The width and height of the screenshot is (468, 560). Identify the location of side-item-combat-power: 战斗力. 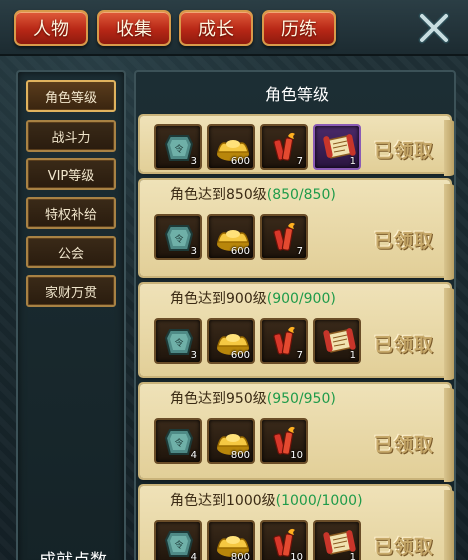
(71, 136).